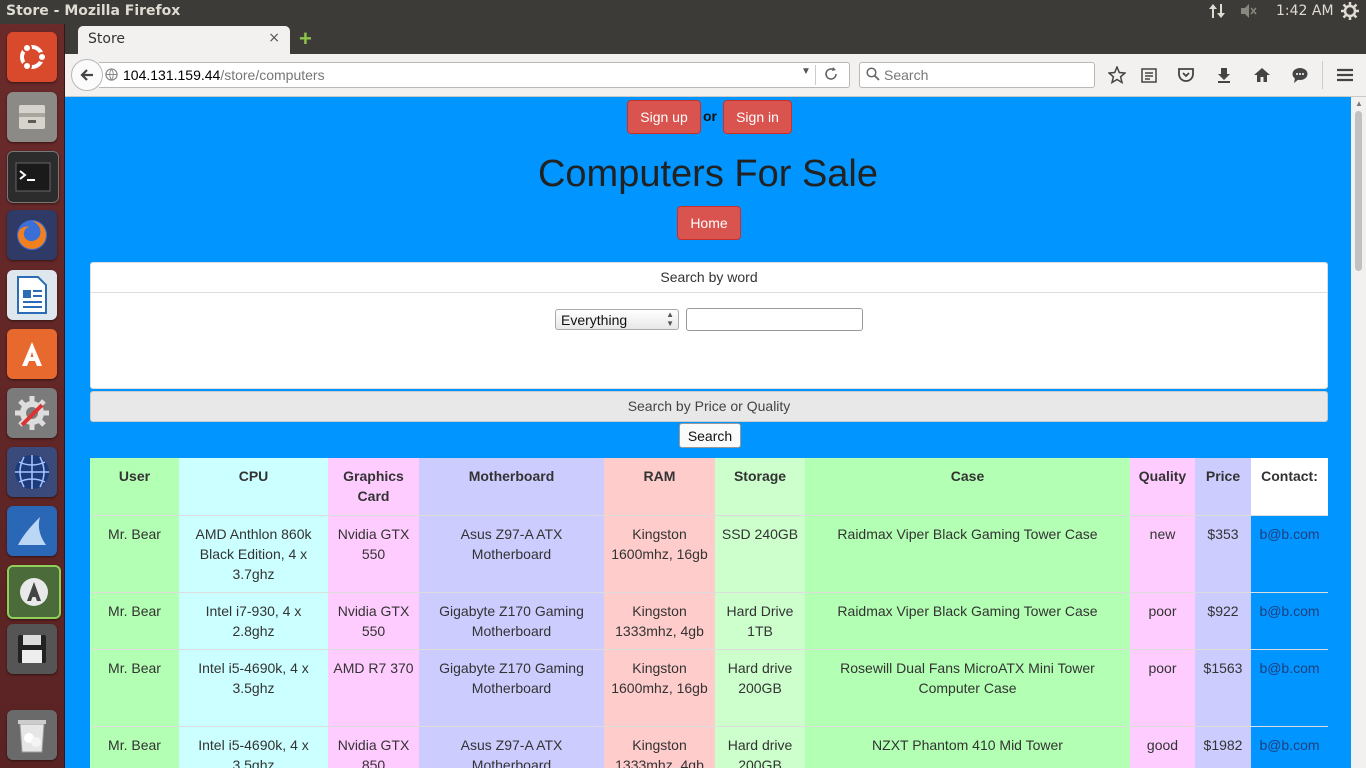 This screenshot has width=1366, height=768. What do you see at coordinates (1262, 75) in the screenshot?
I see `home-icon` at bounding box center [1262, 75].